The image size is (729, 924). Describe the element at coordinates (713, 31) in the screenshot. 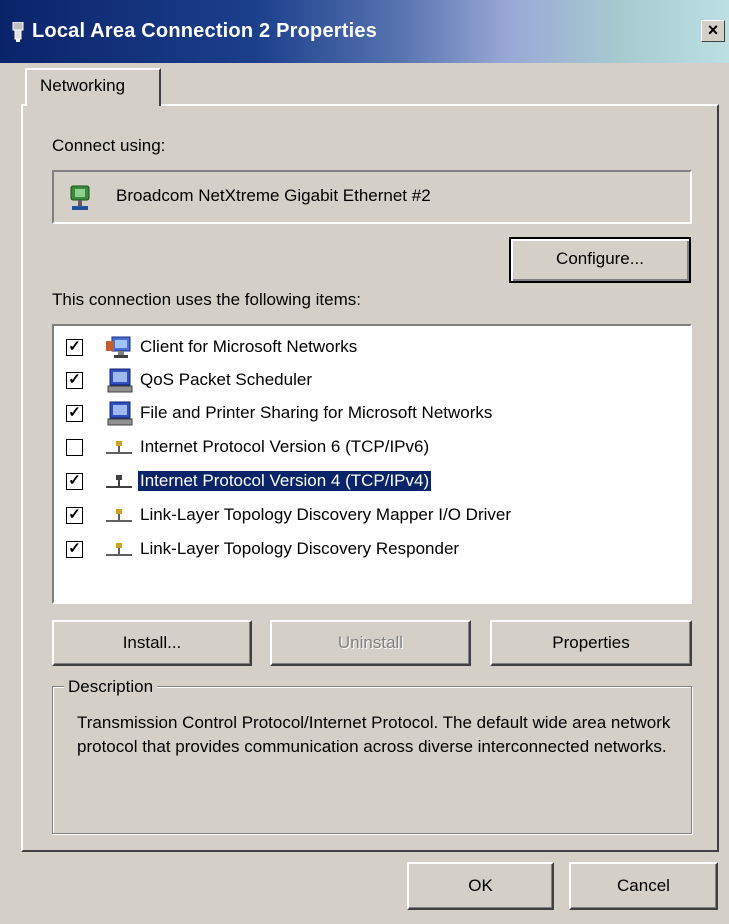

I see `close-button: ×` at that location.